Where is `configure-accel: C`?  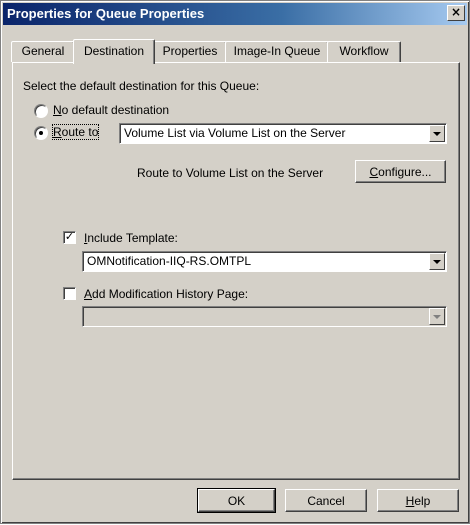
configure-accel: C is located at coordinates (374, 172).